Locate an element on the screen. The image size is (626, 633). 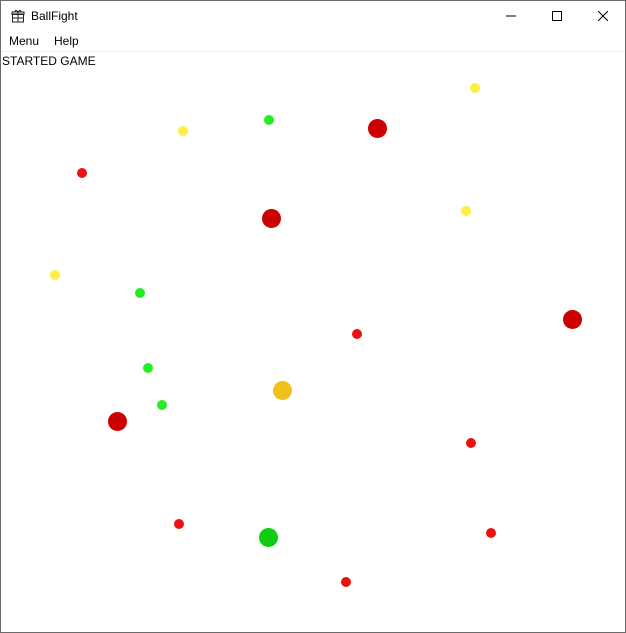
minimize-icon is located at coordinates (511, 17).